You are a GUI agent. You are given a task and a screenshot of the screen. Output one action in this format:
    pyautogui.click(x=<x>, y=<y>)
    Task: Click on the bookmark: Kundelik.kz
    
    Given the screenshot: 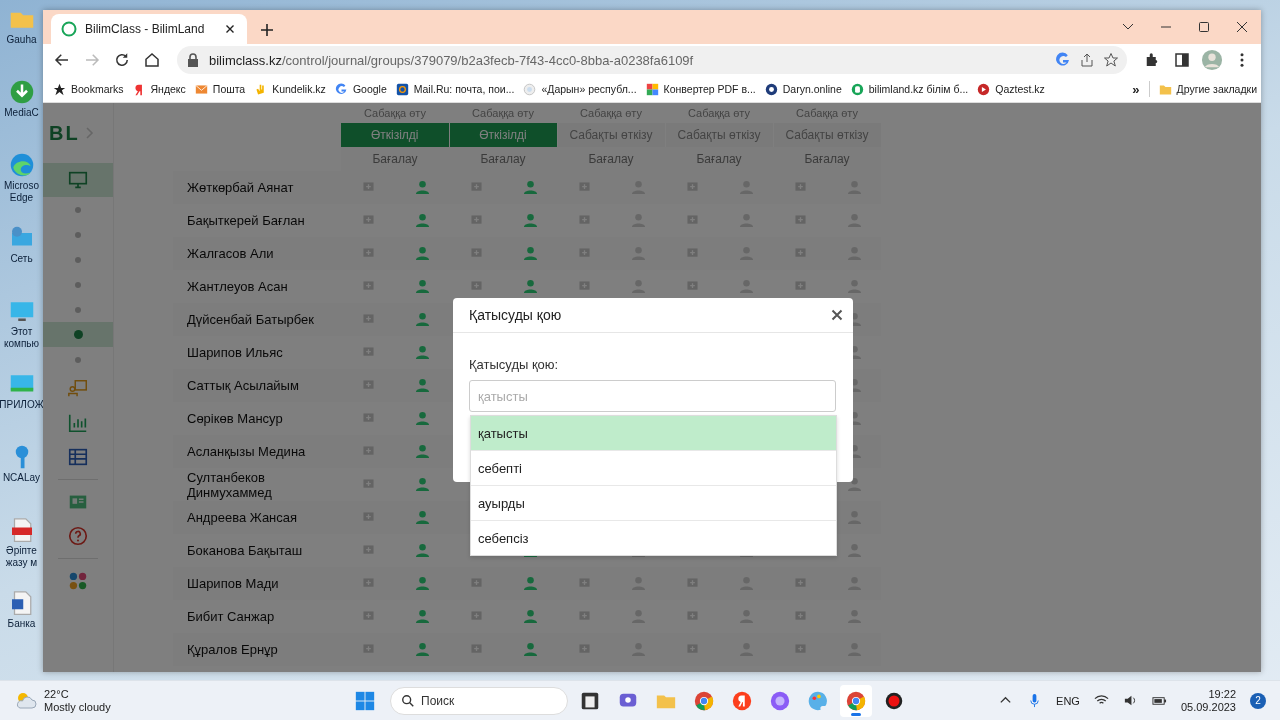 What is the action you would take?
    pyautogui.click(x=290, y=89)
    